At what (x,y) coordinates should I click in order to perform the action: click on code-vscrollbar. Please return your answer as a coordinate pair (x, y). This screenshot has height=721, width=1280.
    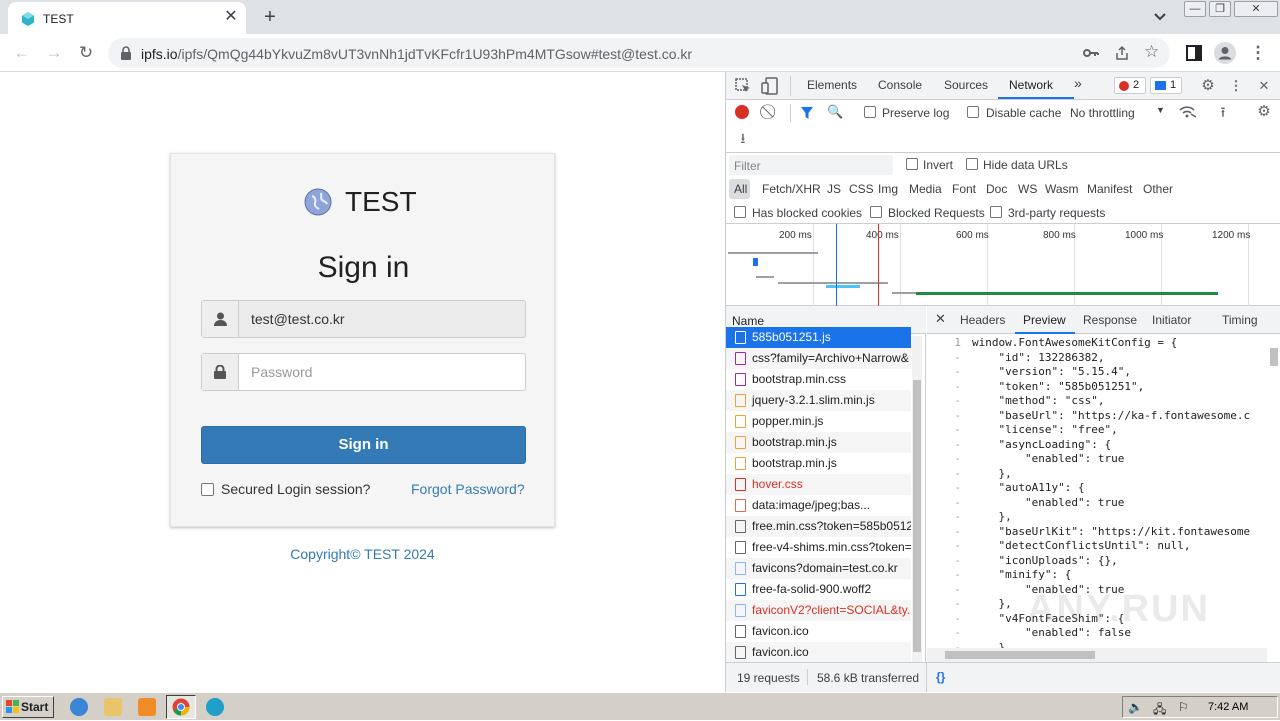
    Looking at the image, I should click on (1273, 491).